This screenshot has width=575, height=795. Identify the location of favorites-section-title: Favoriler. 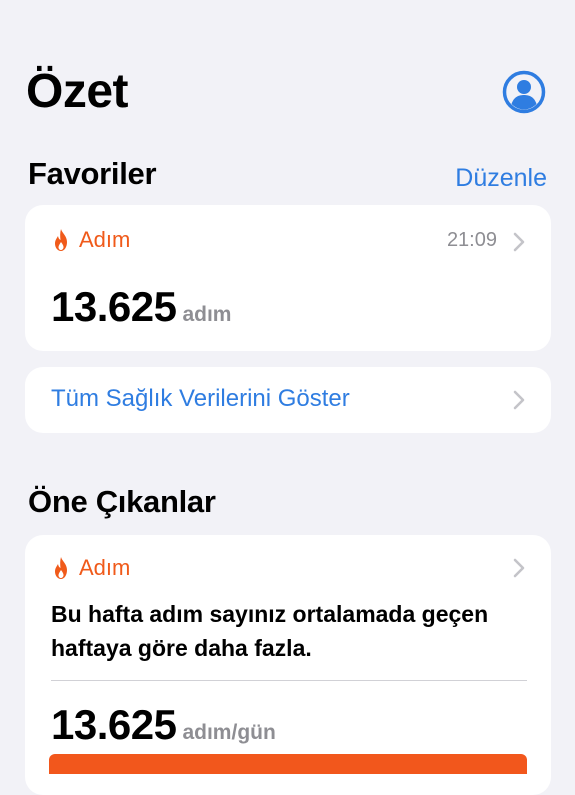
(92, 173).